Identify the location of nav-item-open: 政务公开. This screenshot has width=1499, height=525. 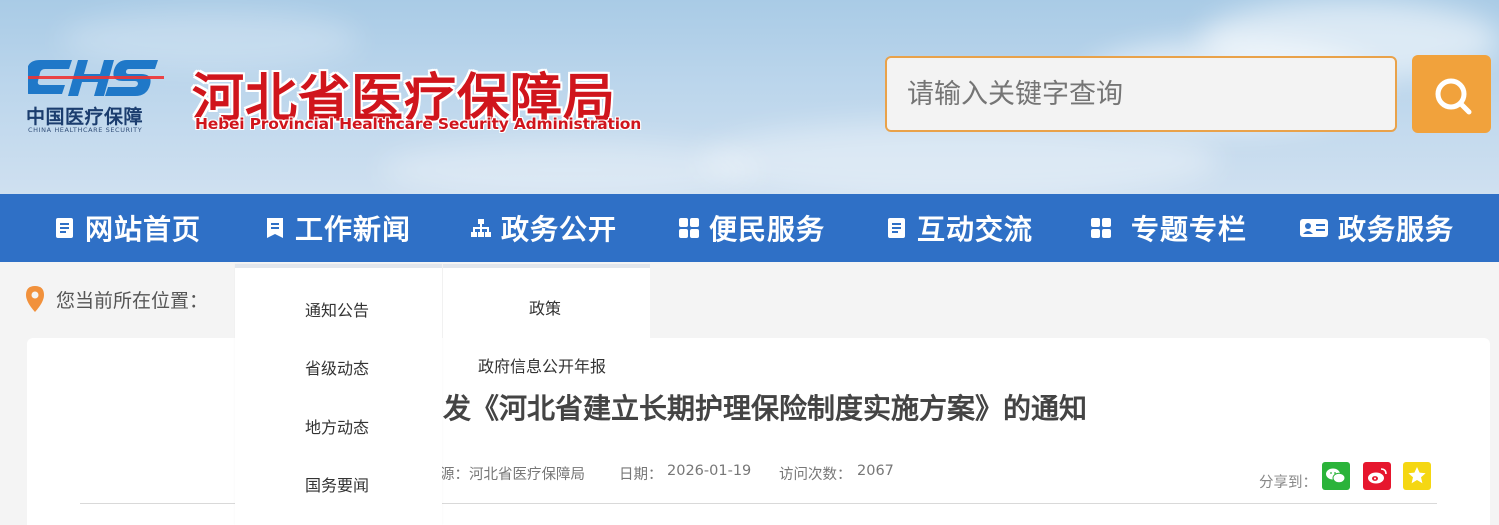
(543, 228).